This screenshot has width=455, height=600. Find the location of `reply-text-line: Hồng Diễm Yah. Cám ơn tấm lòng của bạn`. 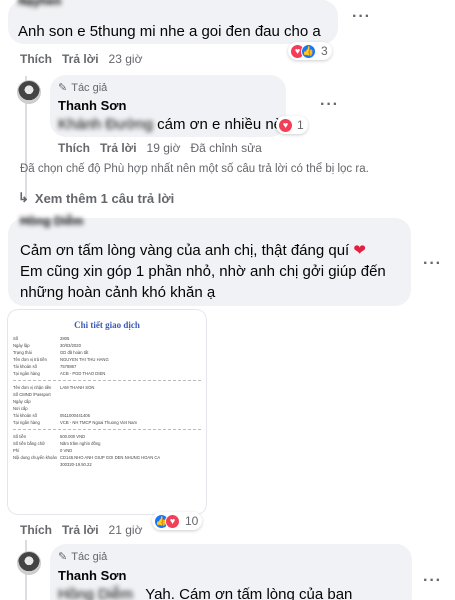

reply-text-line: Hồng Diễm Yah. Cám ơn tấm lòng của bạn is located at coordinates (205, 592).